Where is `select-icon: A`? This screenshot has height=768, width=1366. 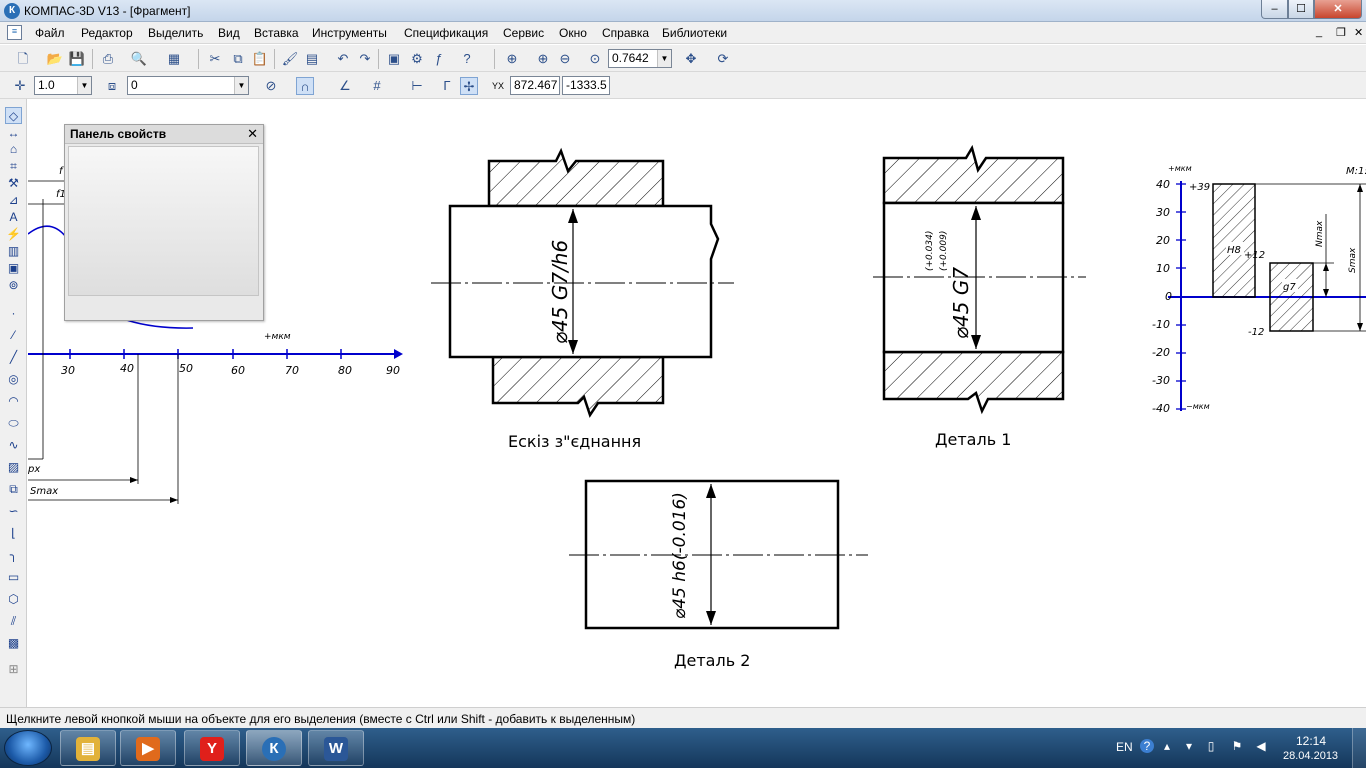
select-icon: A is located at coordinates (13, 217).